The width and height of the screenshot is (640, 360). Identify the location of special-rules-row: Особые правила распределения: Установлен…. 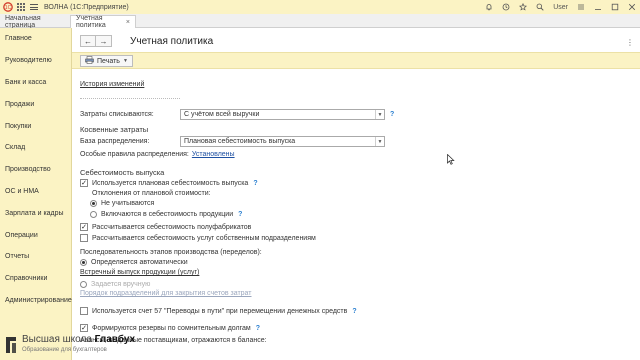
(157, 154).